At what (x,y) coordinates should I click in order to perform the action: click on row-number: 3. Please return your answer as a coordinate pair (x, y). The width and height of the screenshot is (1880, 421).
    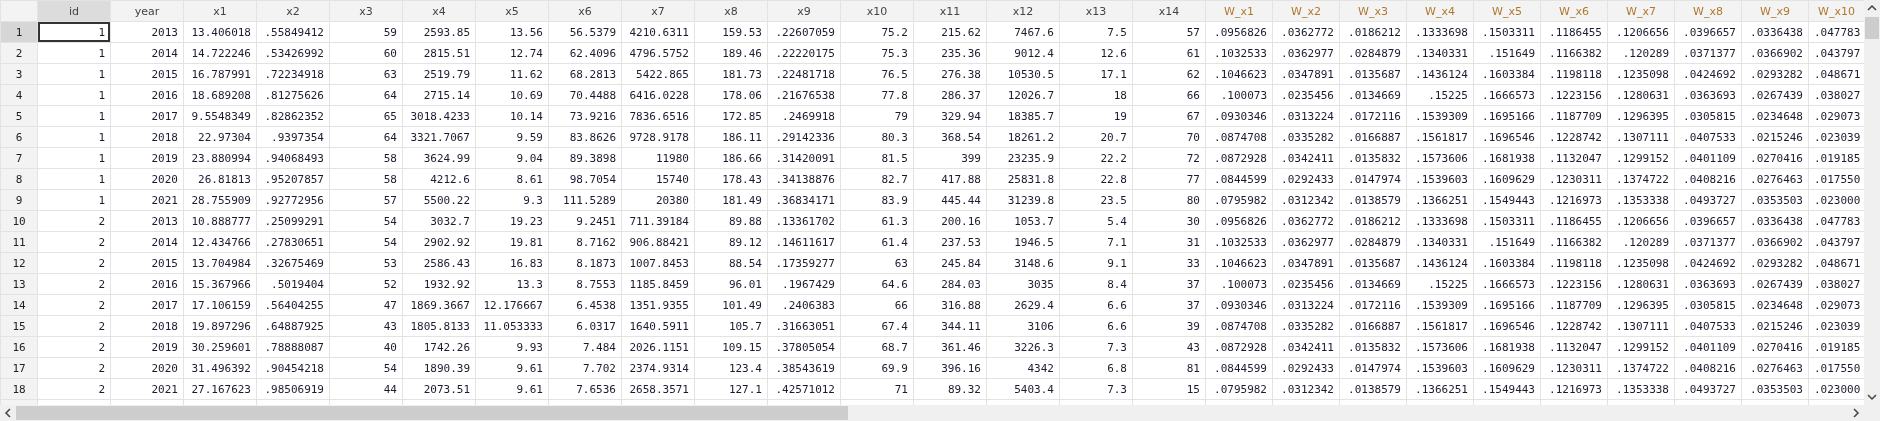
    Looking at the image, I should click on (19, 74).